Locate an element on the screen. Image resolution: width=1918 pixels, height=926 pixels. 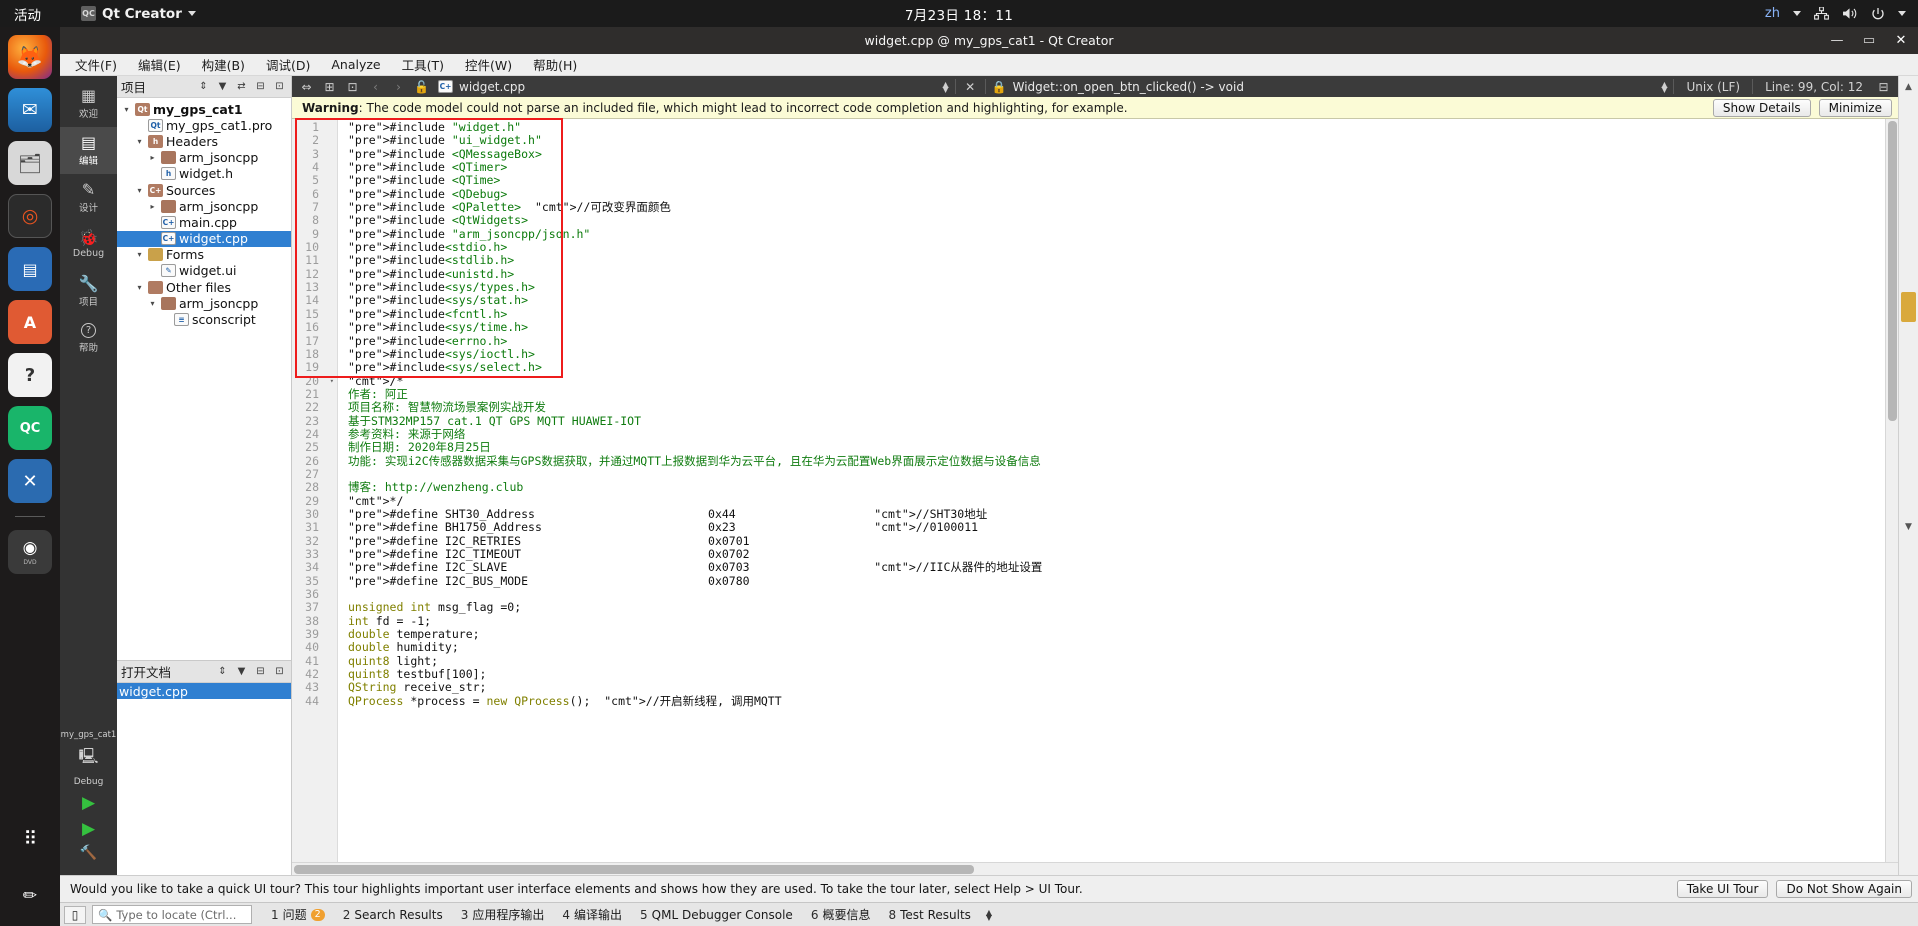
tree-item-other-files: ▾ Other files is located at coordinates (204, 287).